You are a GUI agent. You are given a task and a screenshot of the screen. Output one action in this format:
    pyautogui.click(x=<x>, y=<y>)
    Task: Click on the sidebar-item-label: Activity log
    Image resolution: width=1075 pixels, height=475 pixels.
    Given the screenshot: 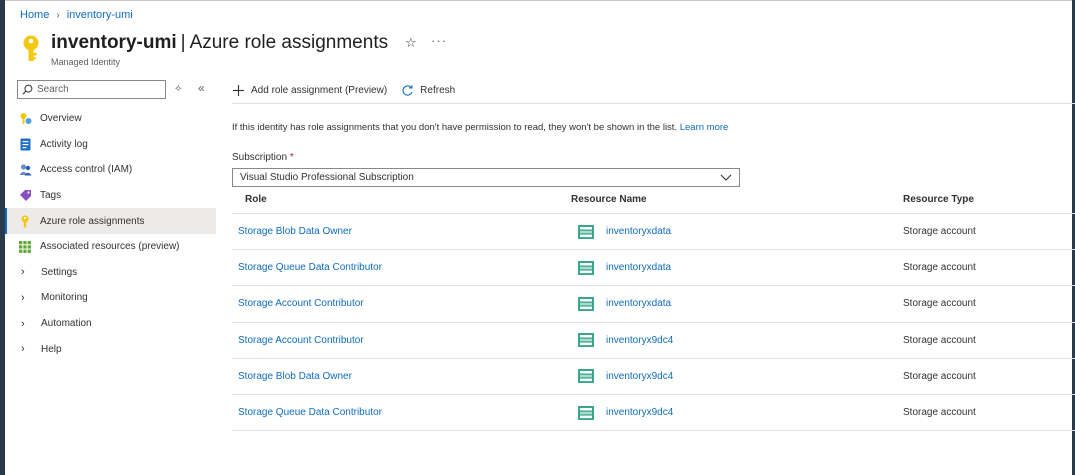 What is the action you would take?
    pyautogui.click(x=64, y=144)
    